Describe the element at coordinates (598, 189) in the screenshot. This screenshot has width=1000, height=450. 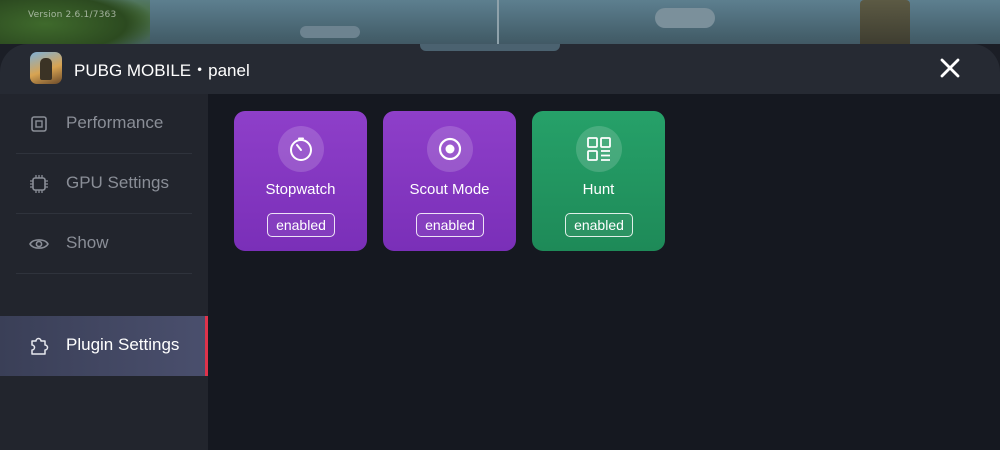
I see `plugin-name: Hunt` at that location.